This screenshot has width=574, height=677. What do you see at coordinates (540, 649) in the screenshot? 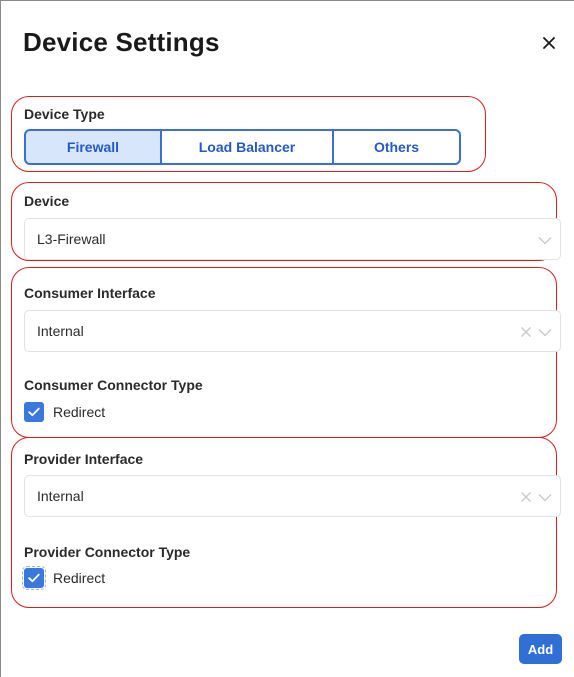
I see `add-button: Add` at bounding box center [540, 649].